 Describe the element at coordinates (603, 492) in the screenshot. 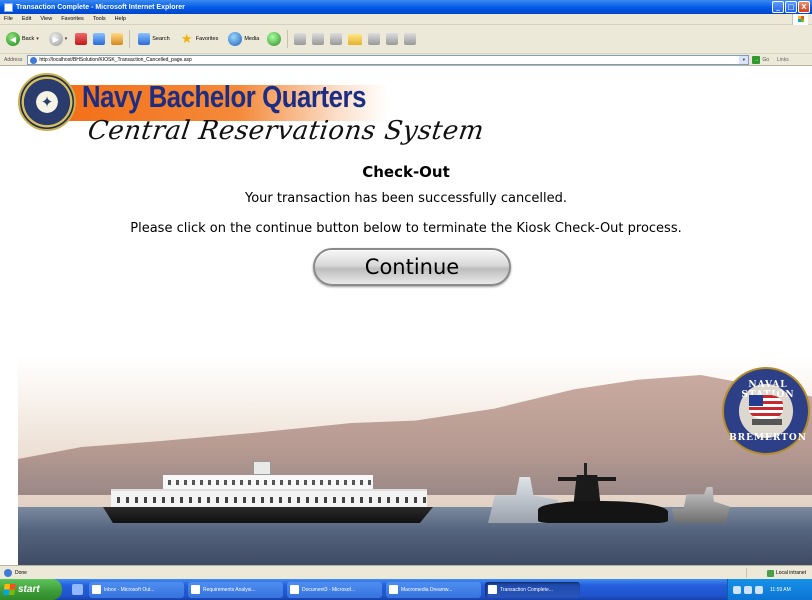

I see `submarine-image` at that location.